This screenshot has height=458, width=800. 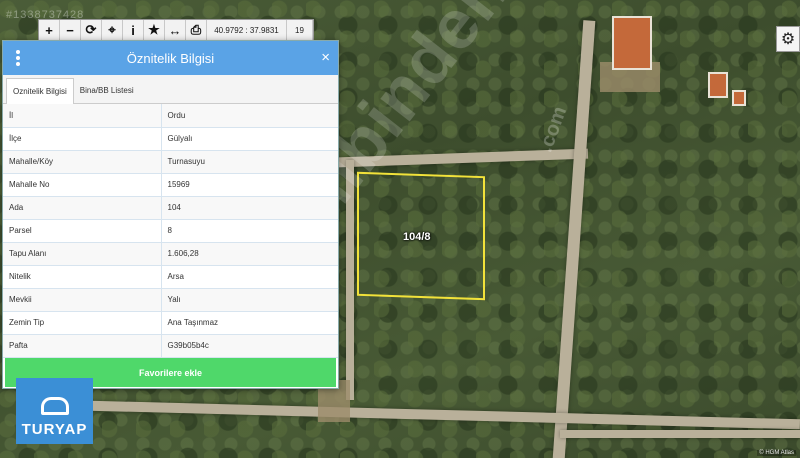 What do you see at coordinates (553, 129) in the screenshot?
I see `watermark-suffix: .com` at bounding box center [553, 129].